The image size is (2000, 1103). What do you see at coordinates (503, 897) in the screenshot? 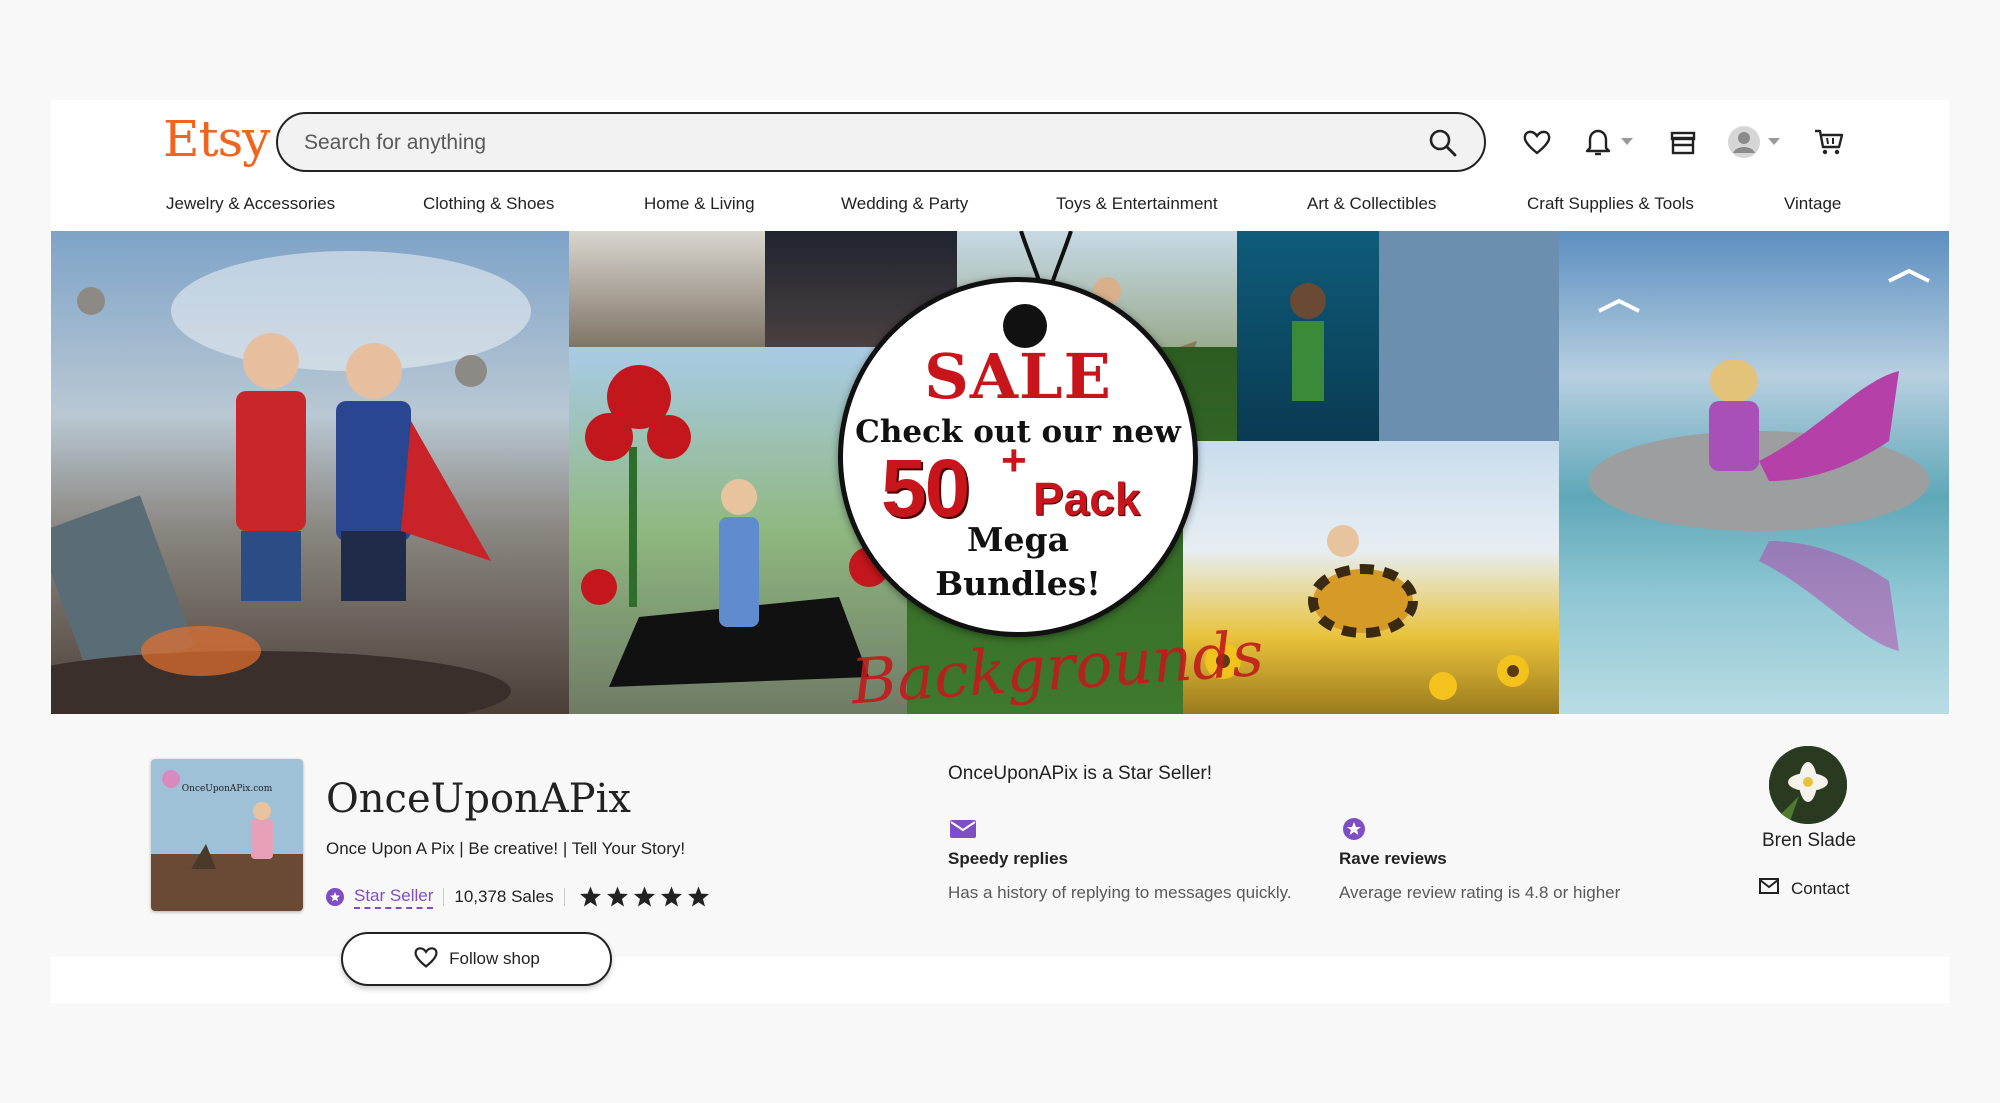
I see `sales-count: 10,378 Sales` at bounding box center [503, 897].